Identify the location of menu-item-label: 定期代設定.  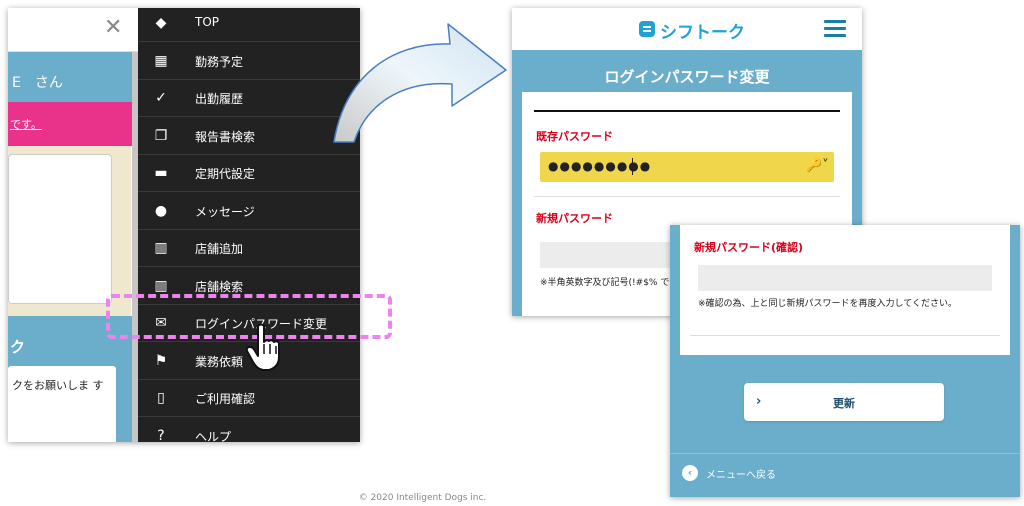
(225, 174).